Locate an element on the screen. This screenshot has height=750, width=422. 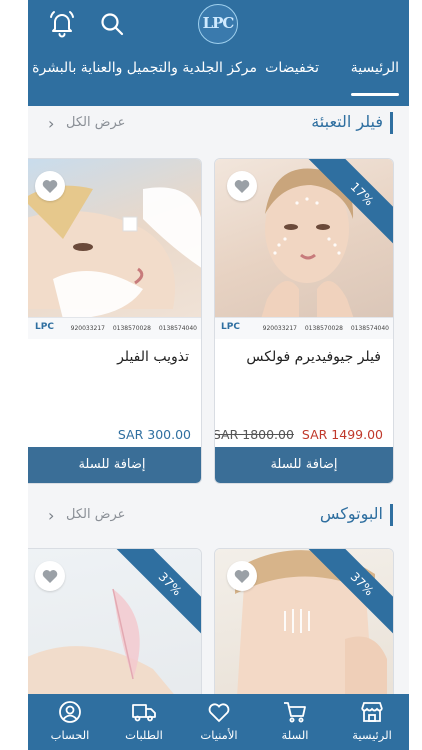
section-header-botox: البوتوكس ‹ عرض الكل is located at coordinates (218, 515).